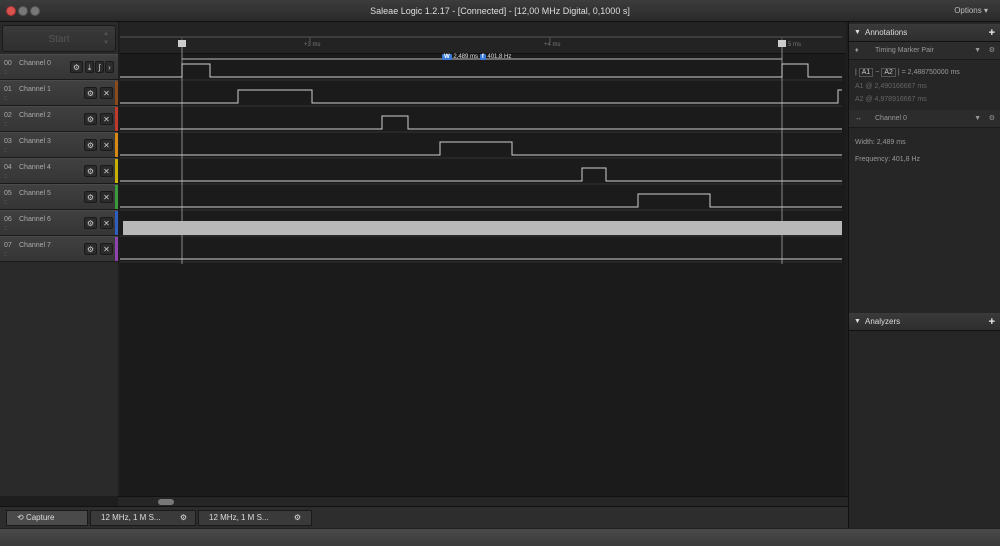 The width and height of the screenshot is (1000, 546). I want to click on analyzers-header: ▼ Analyzers +, so click(924, 322).